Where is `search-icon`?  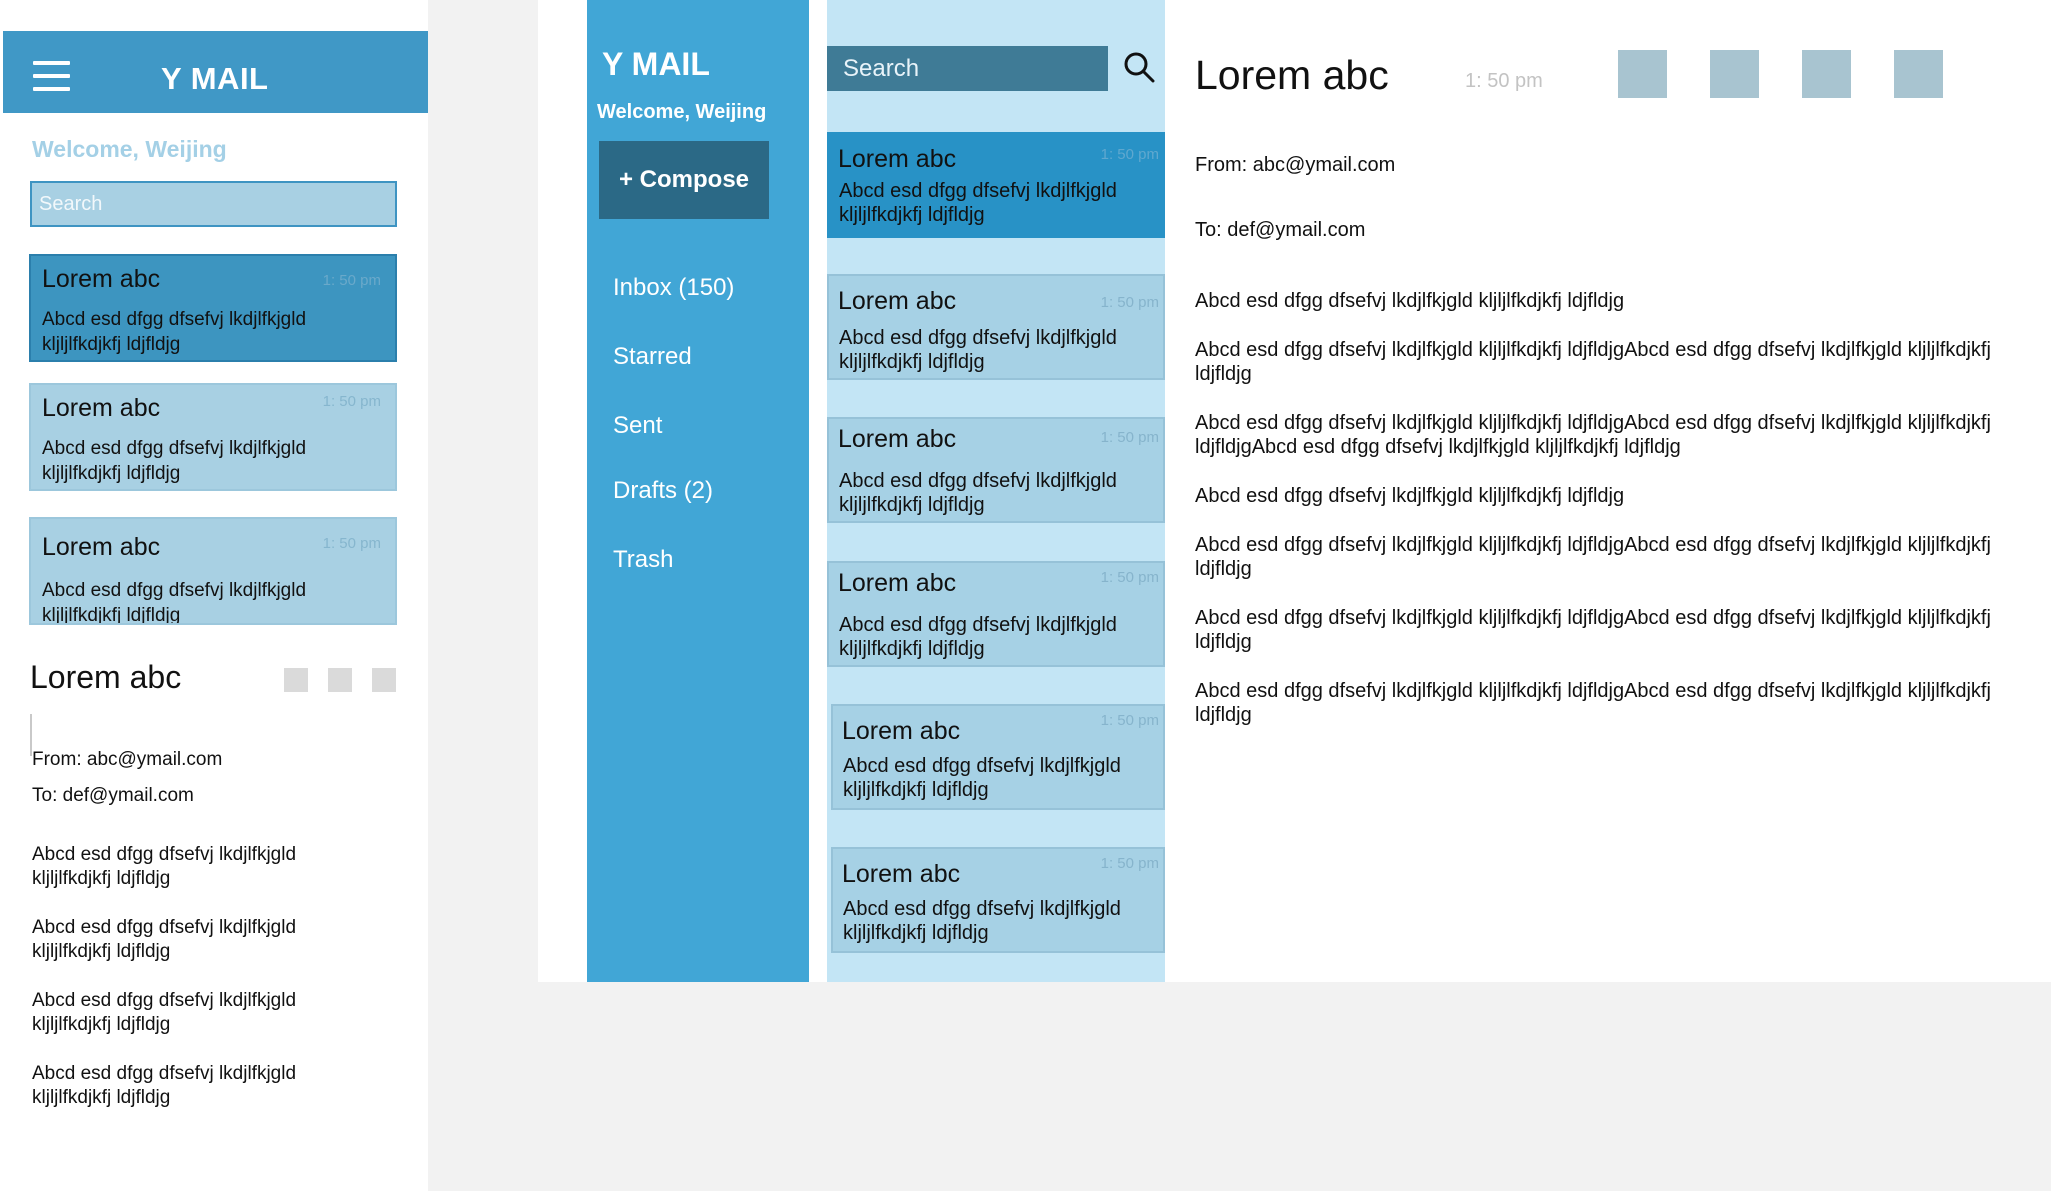
search-icon is located at coordinates (1139, 67).